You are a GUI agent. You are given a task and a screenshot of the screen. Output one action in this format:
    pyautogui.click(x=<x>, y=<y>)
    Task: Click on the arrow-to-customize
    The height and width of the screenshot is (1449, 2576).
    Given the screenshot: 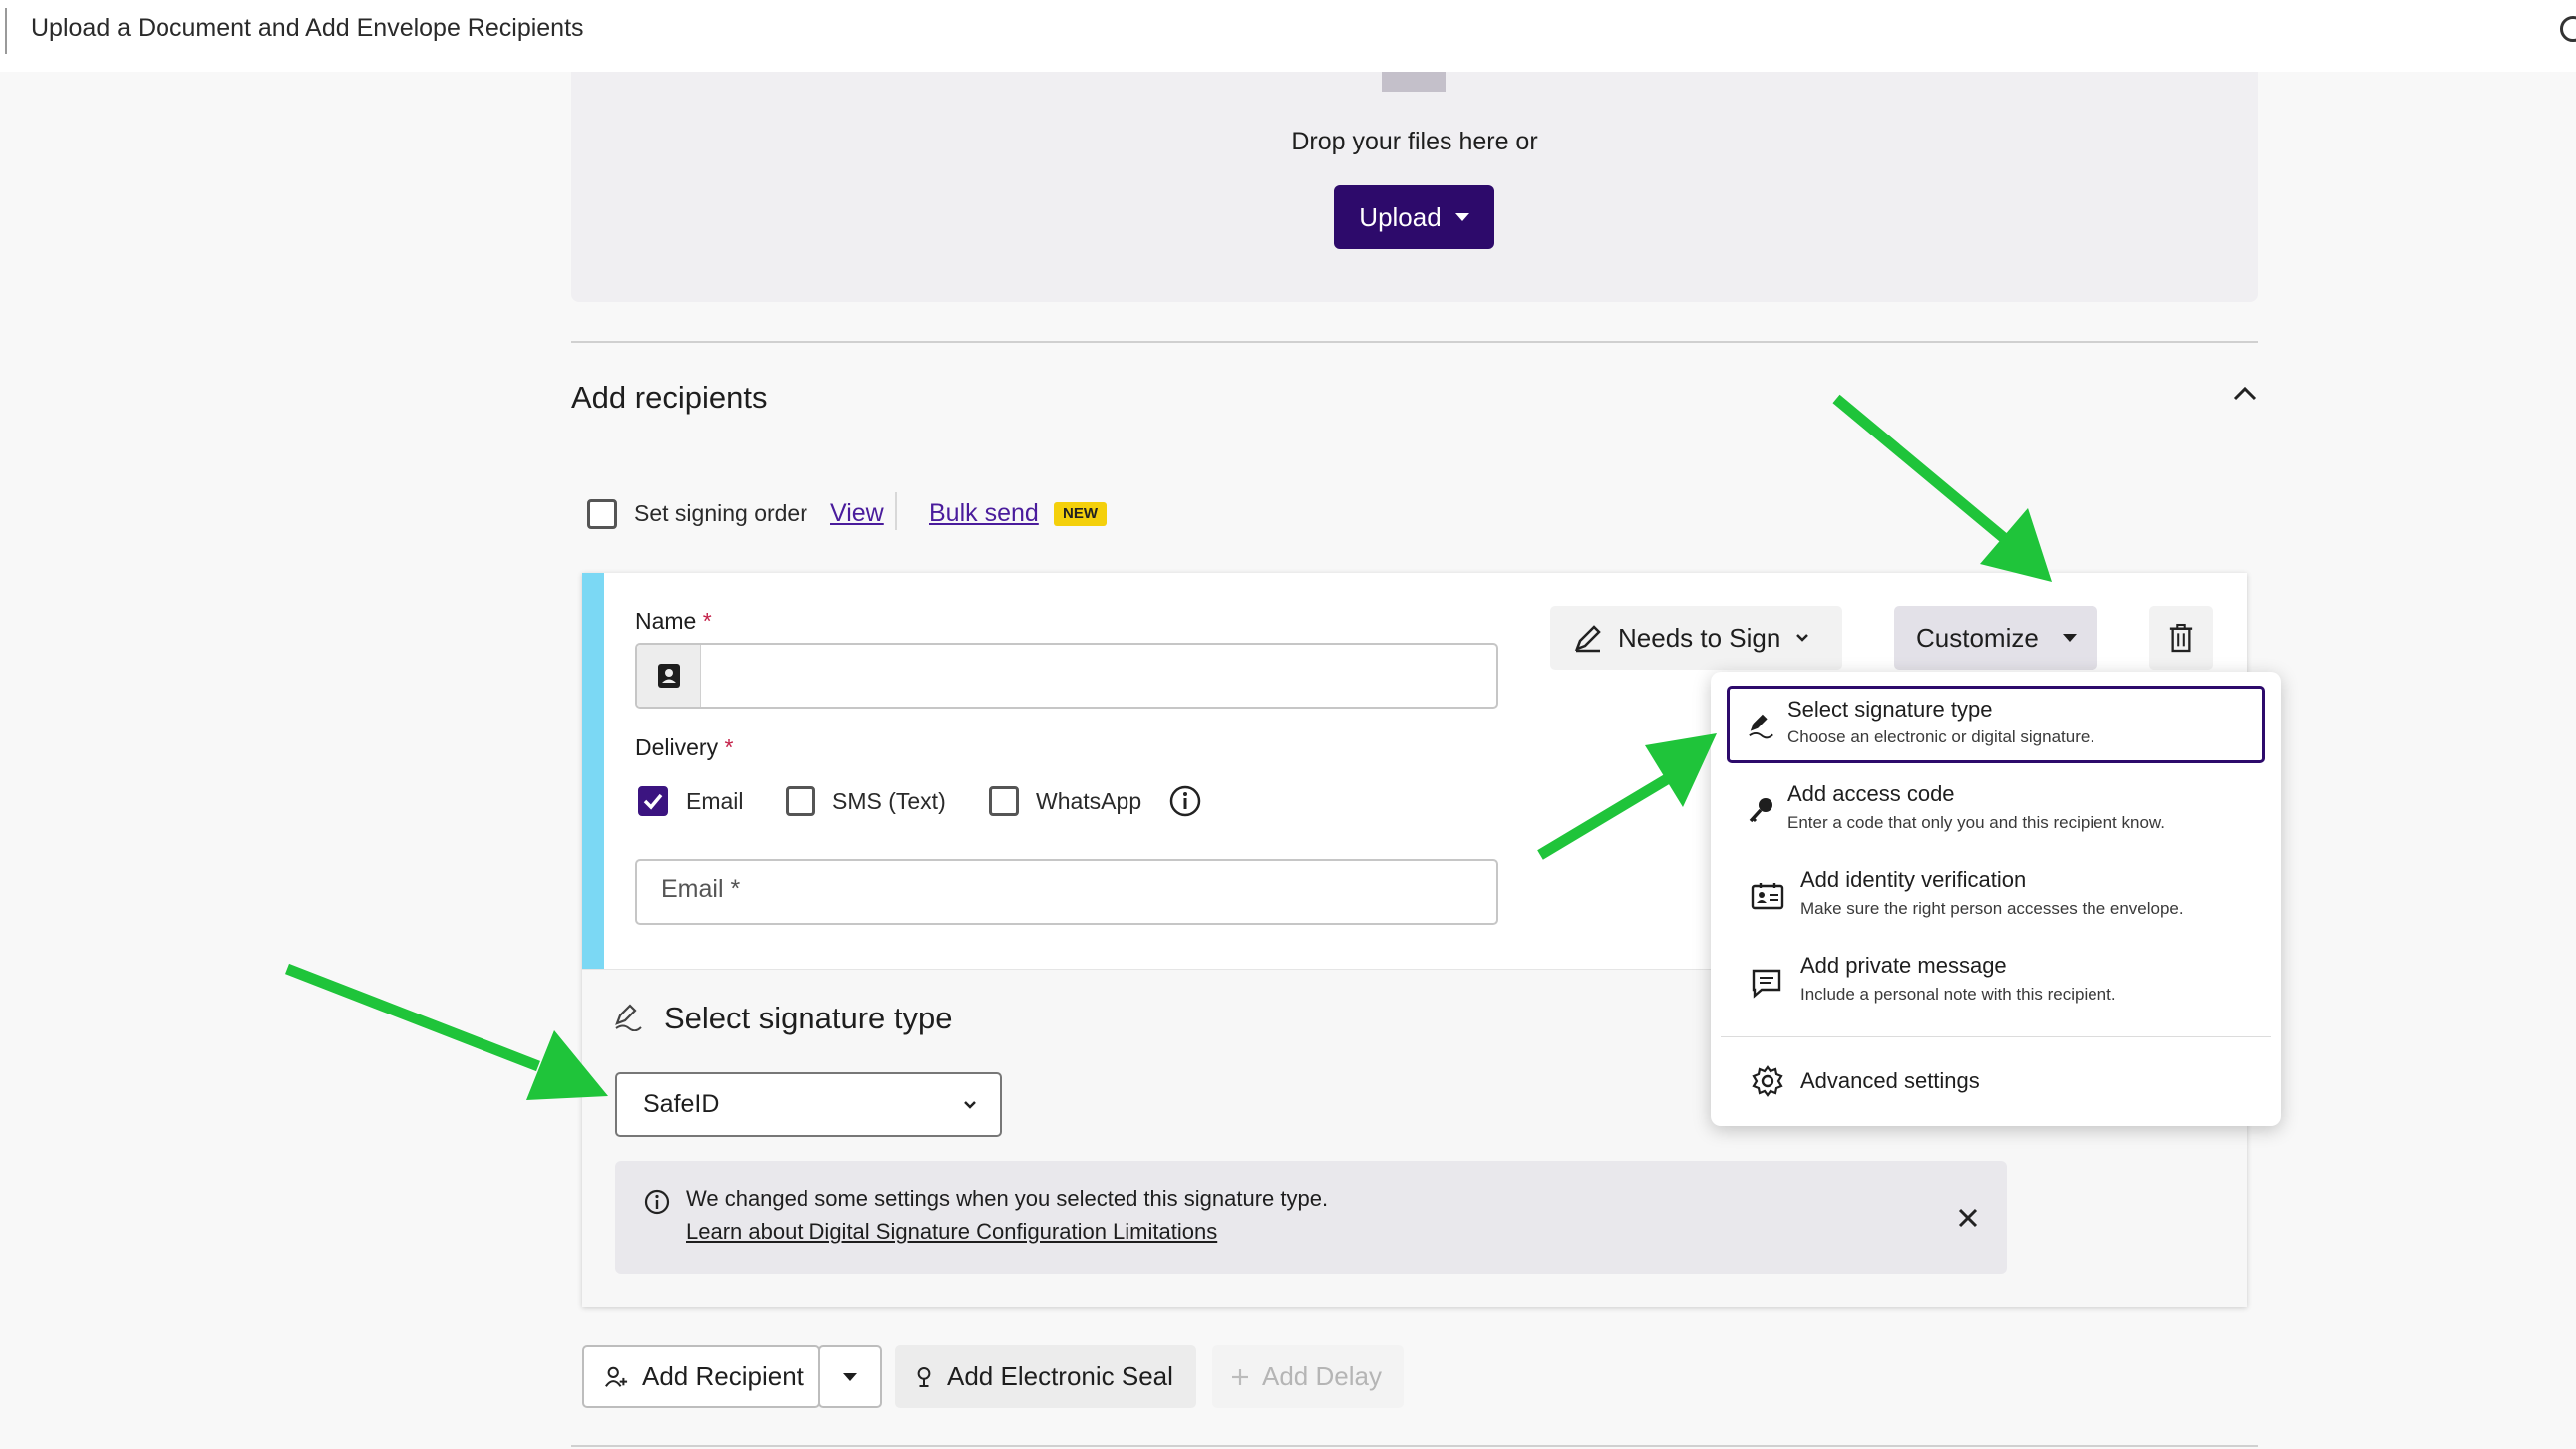 What is the action you would take?
    pyautogui.click(x=1942, y=488)
    